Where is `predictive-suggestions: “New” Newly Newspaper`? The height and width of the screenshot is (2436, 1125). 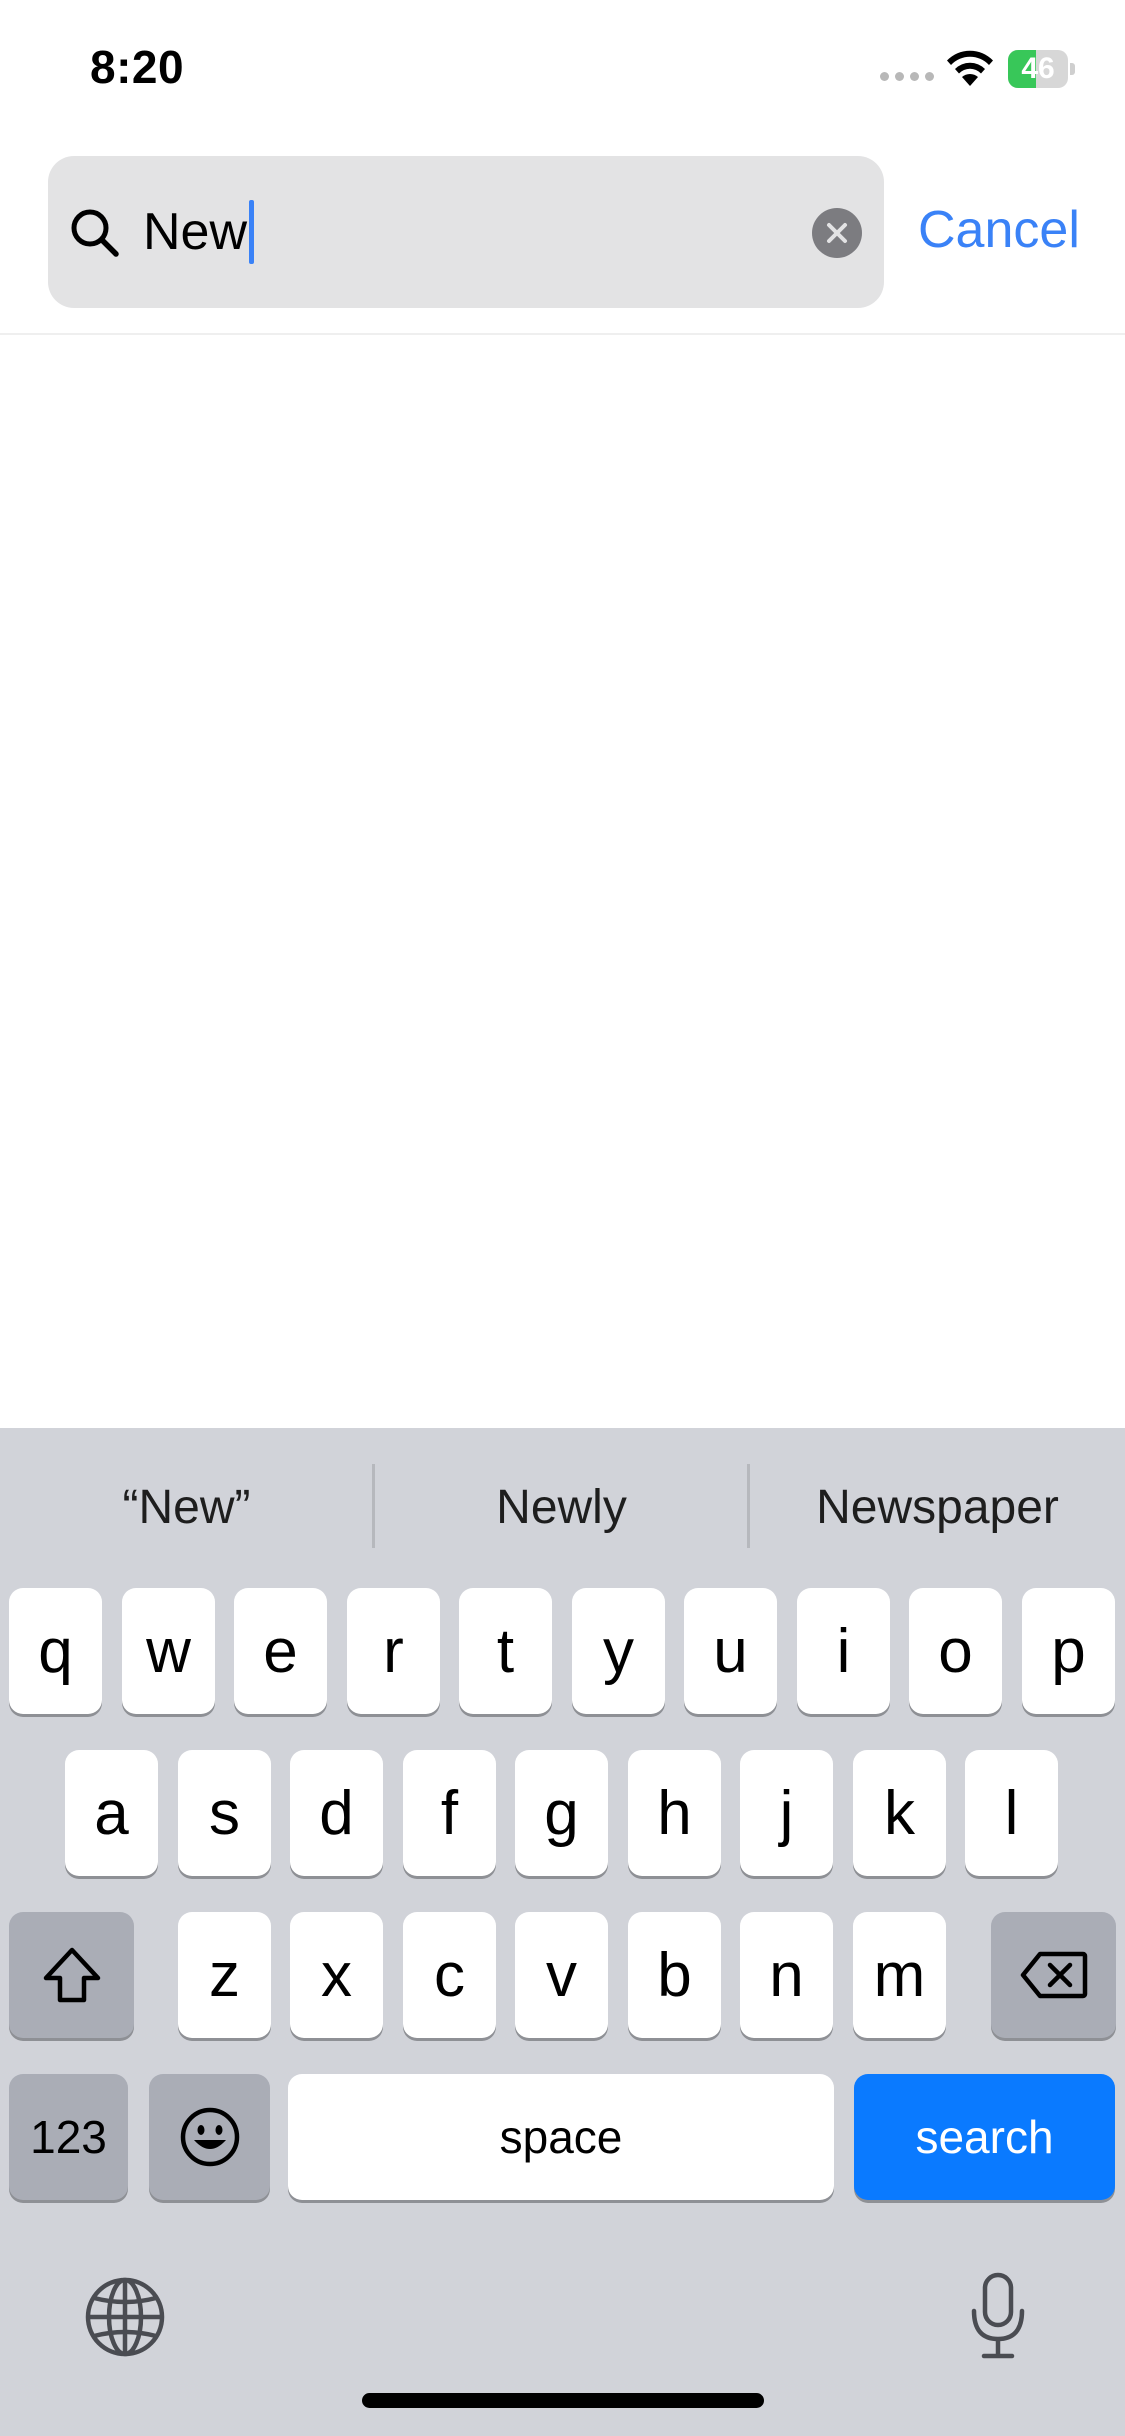
predictive-suggestions: “New” Newly Newspaper is located at coordinates (562, 1503).